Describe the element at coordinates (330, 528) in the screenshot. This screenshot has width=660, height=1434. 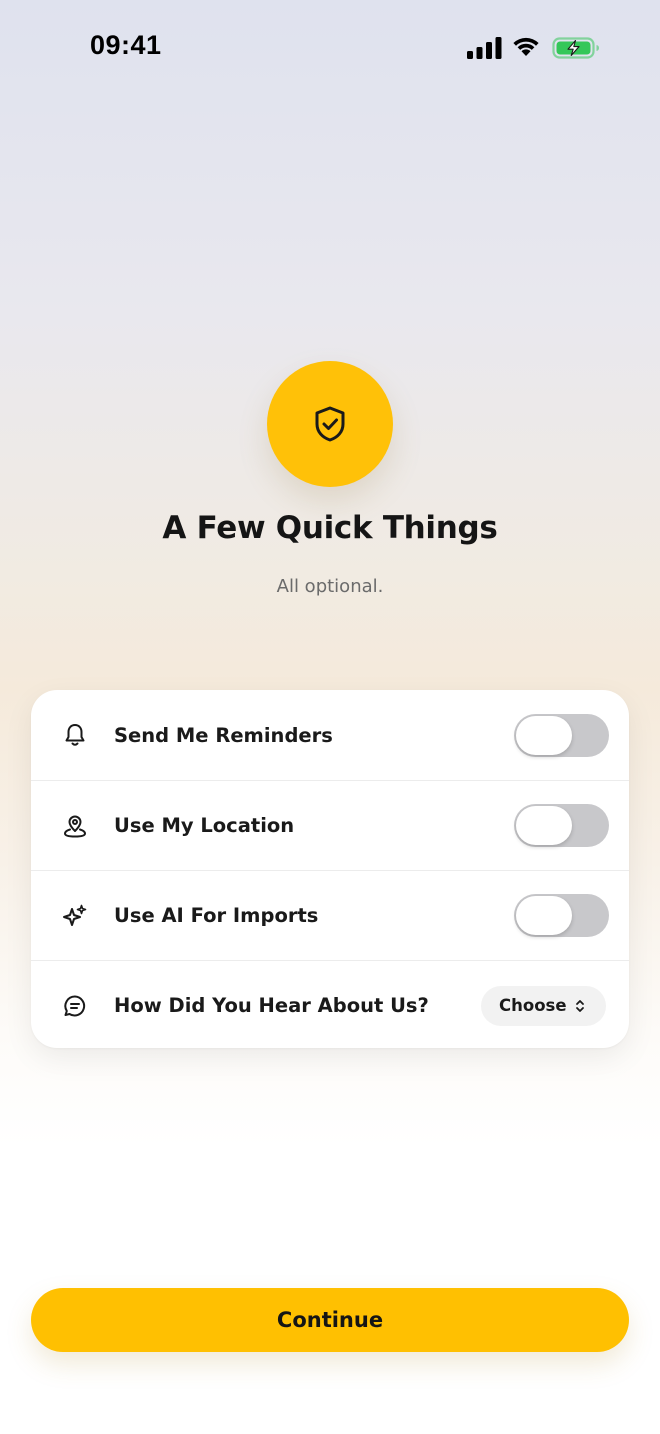
I see `page-title: A Few Quick Things` at that location.